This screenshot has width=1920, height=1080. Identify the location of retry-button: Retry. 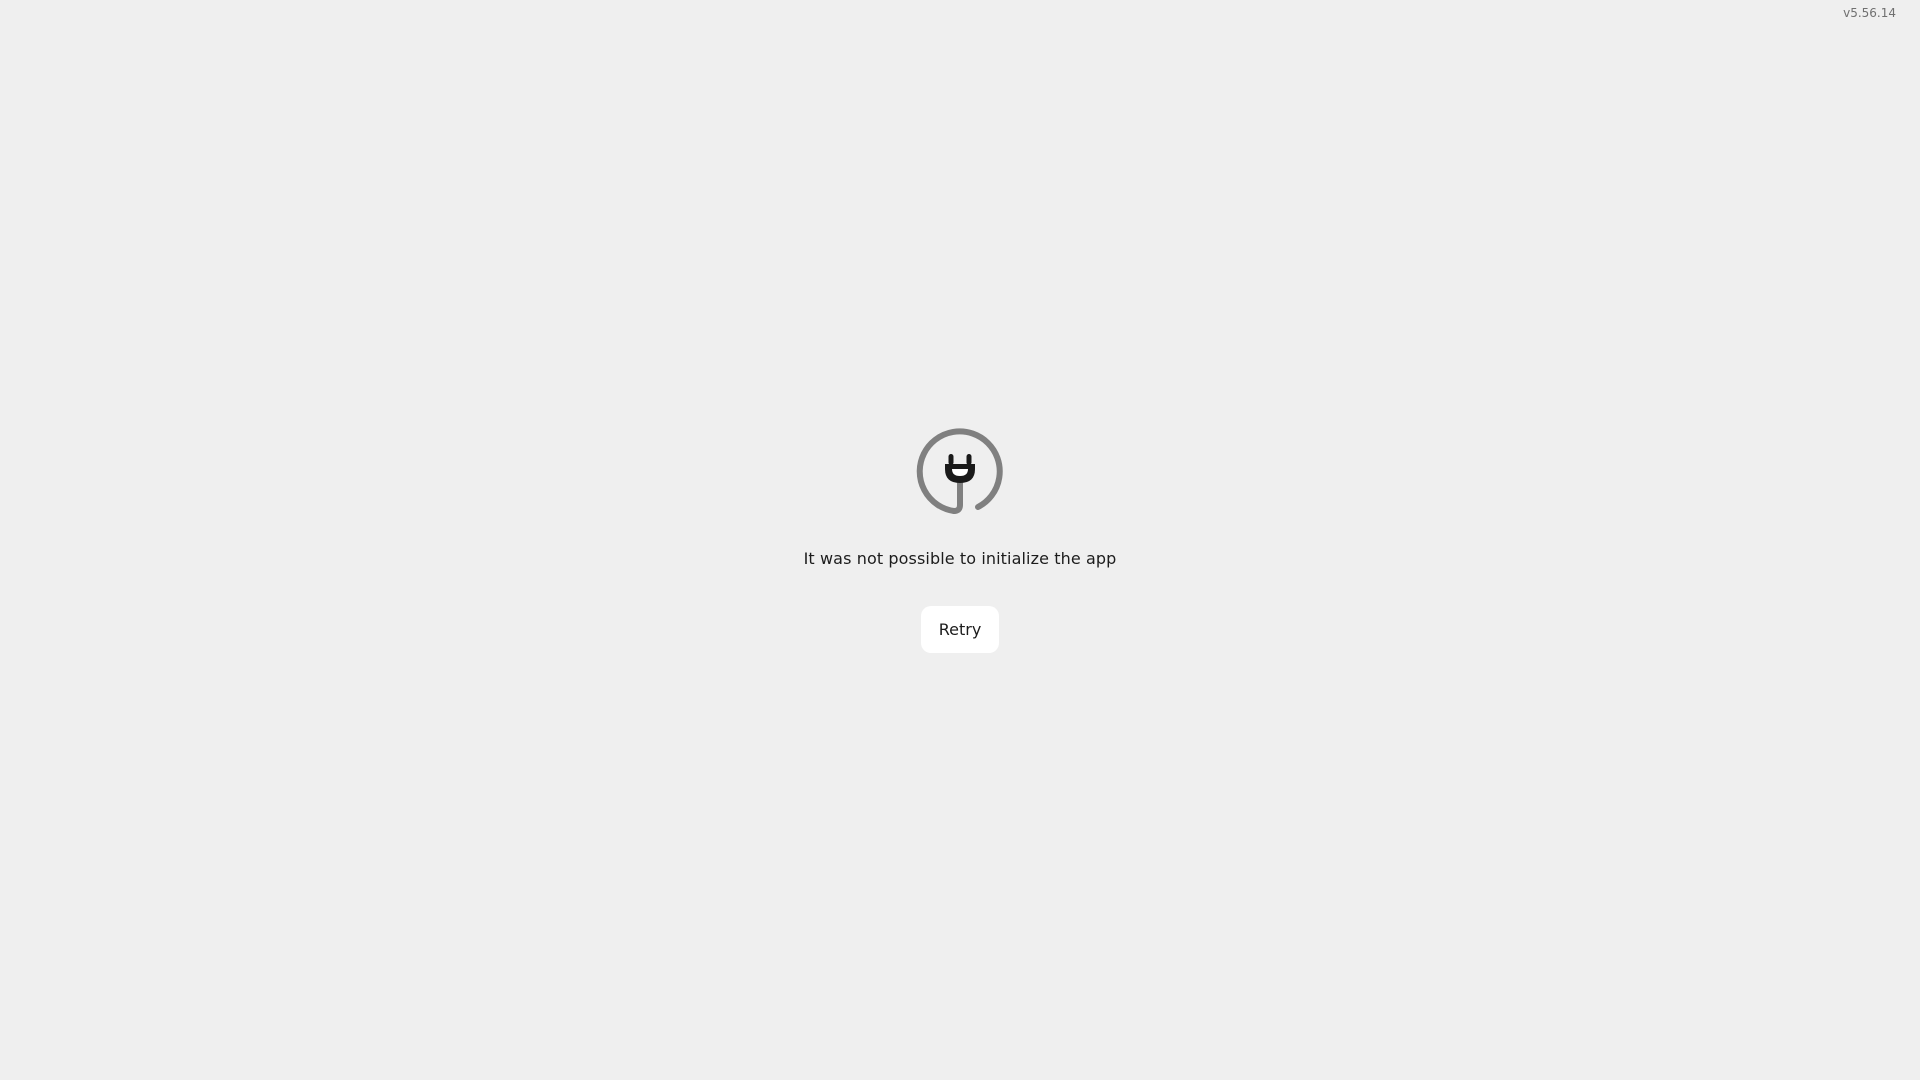
(960, 629).